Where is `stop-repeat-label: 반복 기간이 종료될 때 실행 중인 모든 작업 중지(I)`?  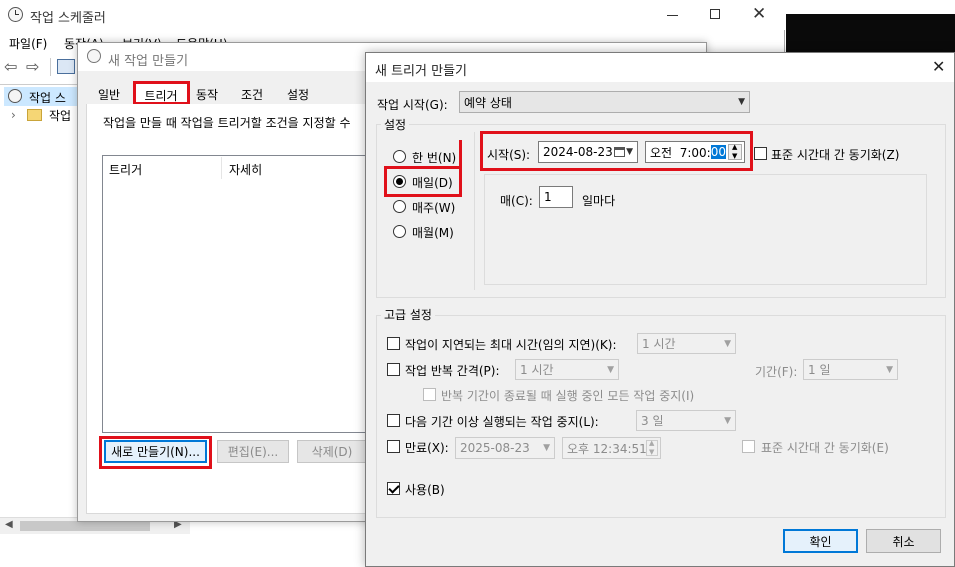 stop-repeat-label: 반복 기간이 종료될 때 실행 중인 모든 작업 중지(I) is located at coordinates (567, 395).